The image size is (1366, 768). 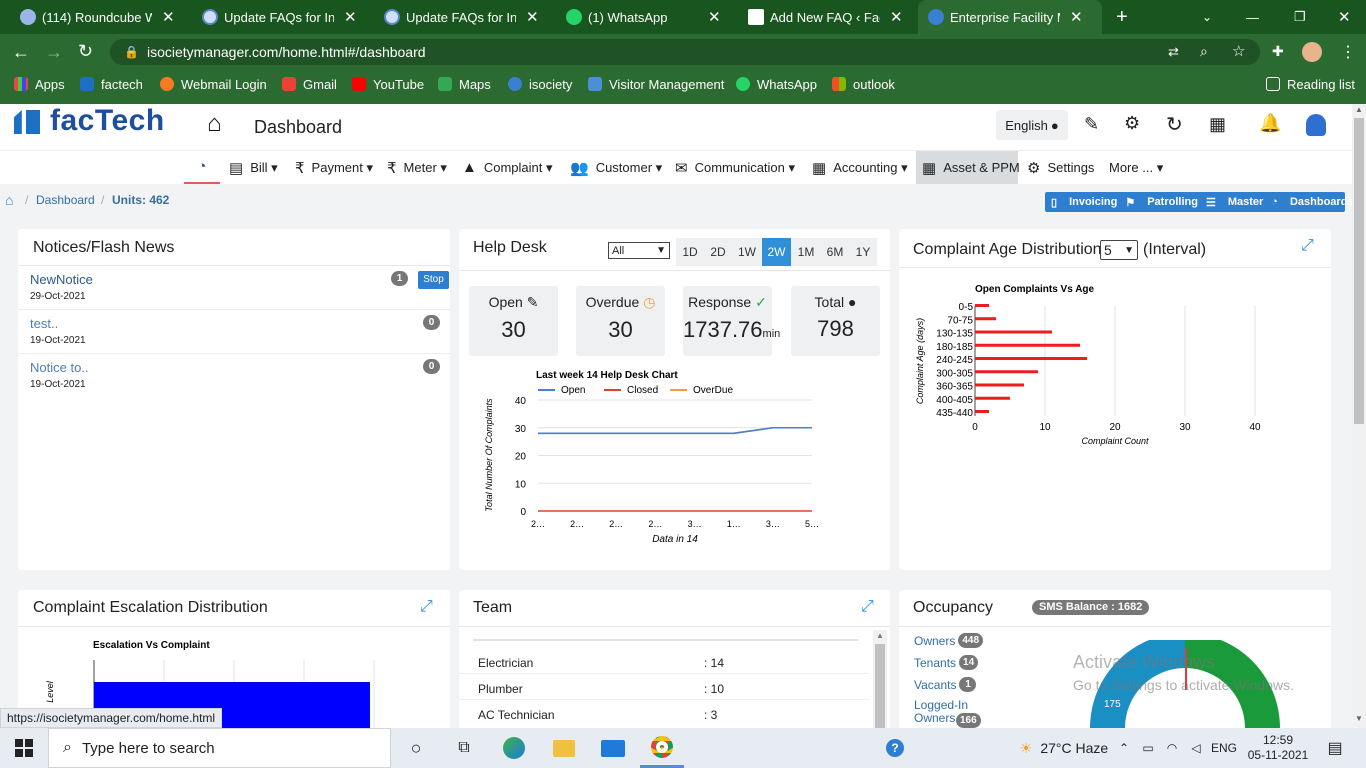 I want to click on range-2d: 2D, so click(x=718, y=252).